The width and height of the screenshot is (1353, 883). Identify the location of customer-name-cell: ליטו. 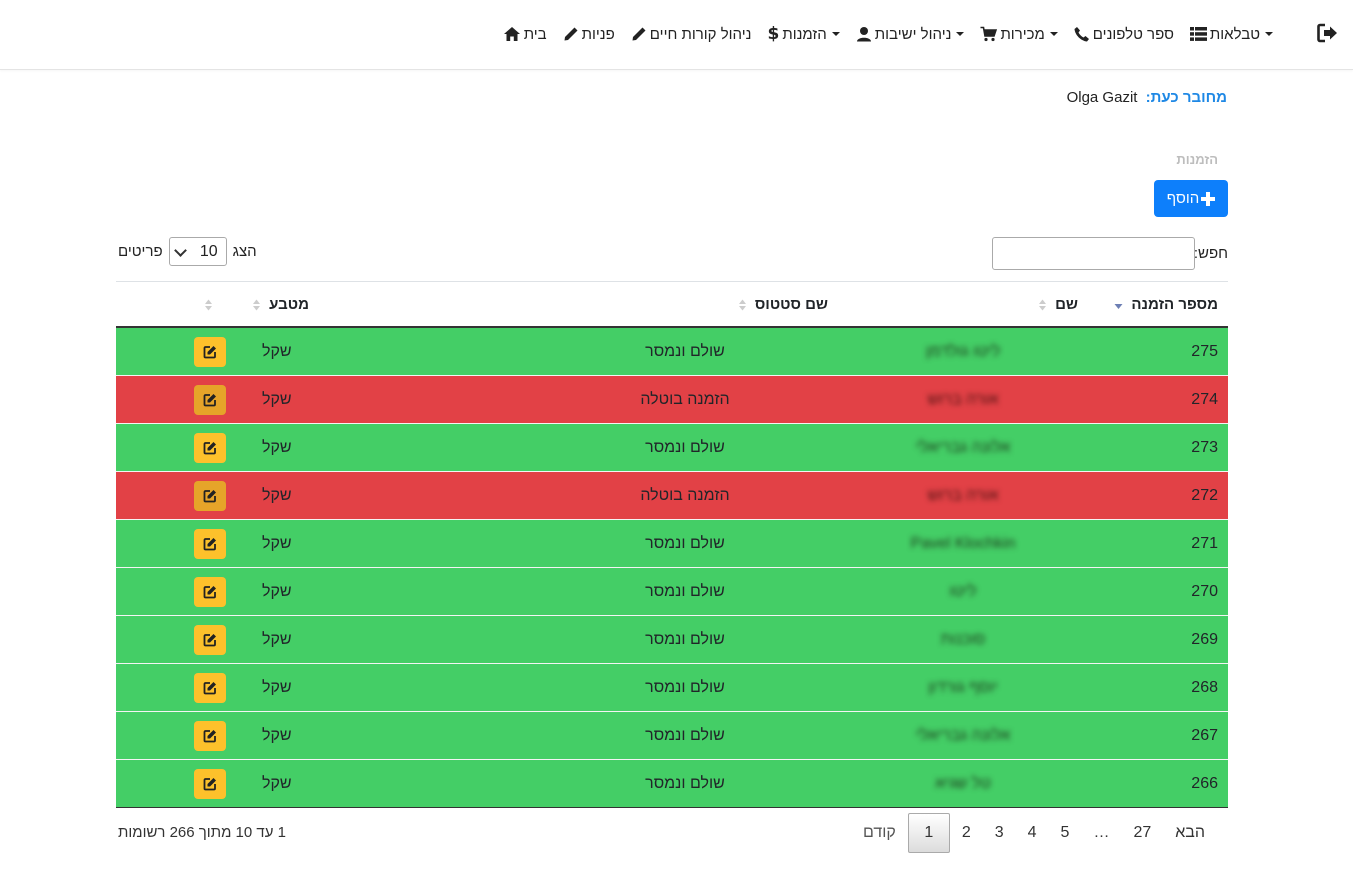
(963, 591).